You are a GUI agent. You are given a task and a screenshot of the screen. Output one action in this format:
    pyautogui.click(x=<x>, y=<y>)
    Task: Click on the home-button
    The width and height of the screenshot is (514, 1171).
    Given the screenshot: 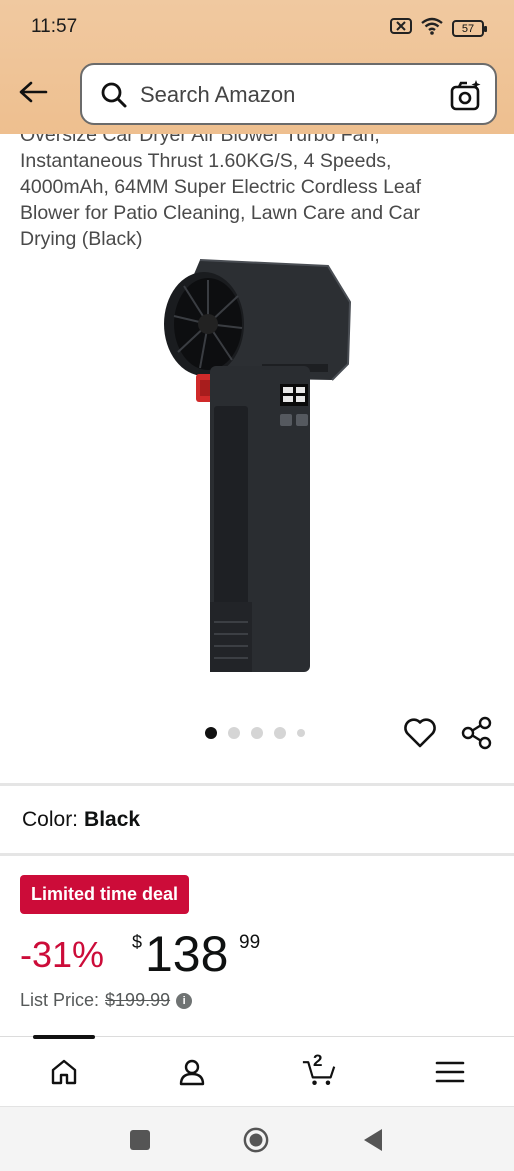 What is the action you would take?
    pyautogui.click(x=256, y=1140)
    